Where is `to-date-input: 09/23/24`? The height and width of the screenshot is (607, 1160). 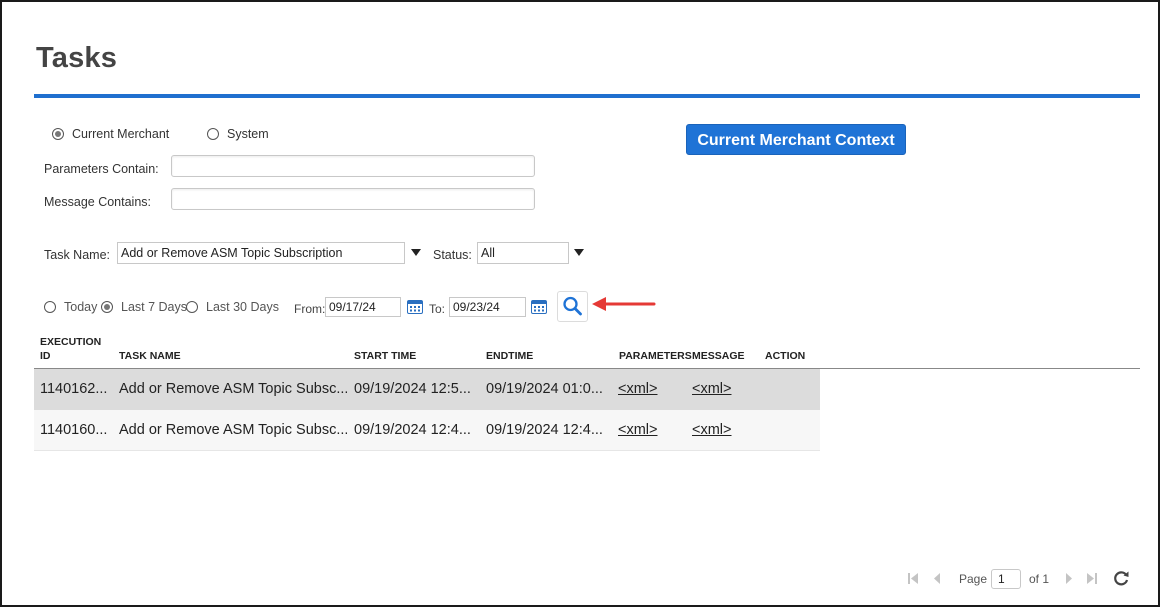
to-date-input: 09/23/24 is located at coordinates (487, 307).